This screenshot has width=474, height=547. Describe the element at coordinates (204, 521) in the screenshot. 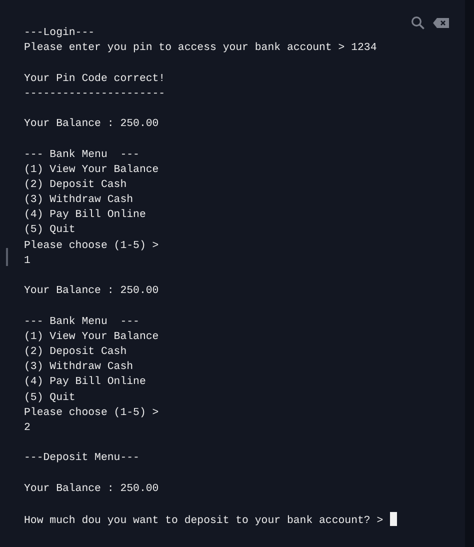

I see `prompt-text: How much dou you want to deposit to your bank account? >` at that location.